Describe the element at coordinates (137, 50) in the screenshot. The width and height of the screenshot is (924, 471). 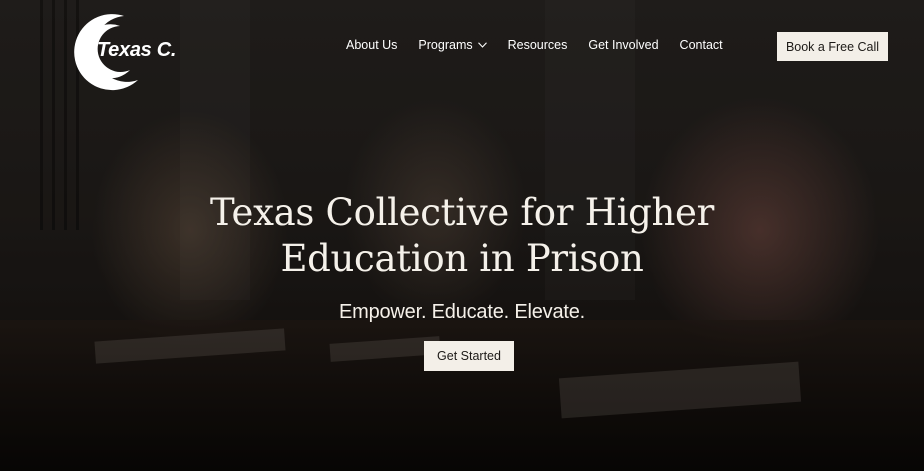
I see `logo-text: Texas C.` at that location.